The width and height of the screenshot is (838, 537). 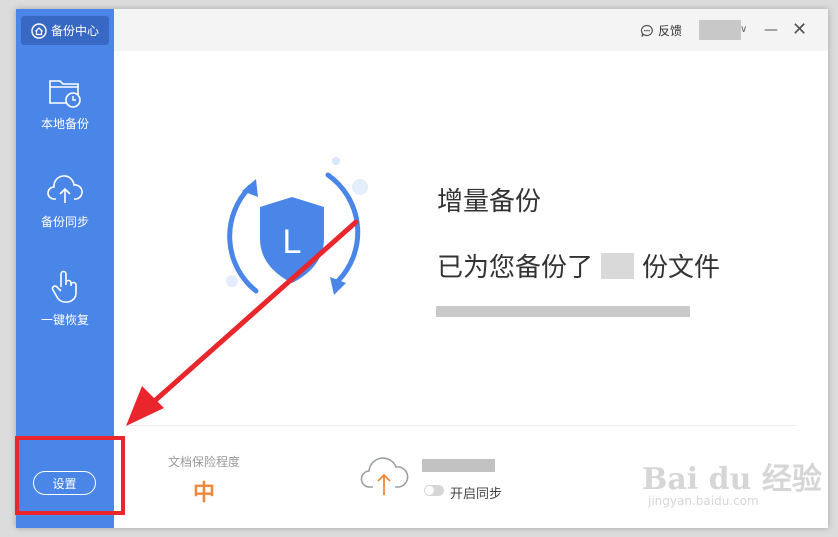 What do you see at coordinates (799, 29) in the screenshot?
I see `close-button: ✕` at bounding box center [799, 29].